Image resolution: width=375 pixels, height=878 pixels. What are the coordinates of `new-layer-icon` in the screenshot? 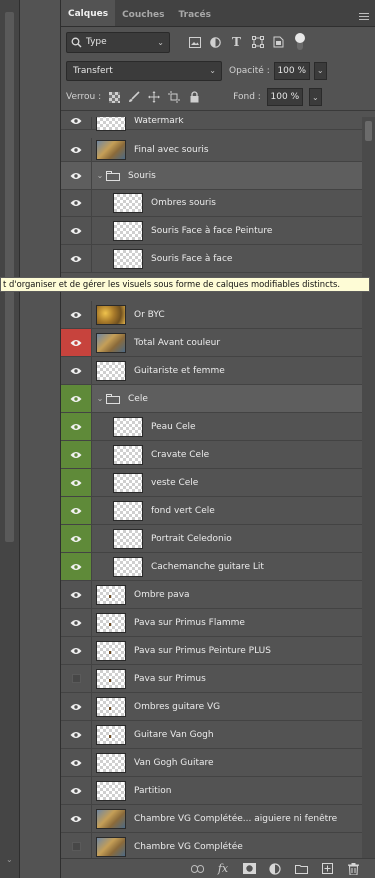 It's located at (327, 869).